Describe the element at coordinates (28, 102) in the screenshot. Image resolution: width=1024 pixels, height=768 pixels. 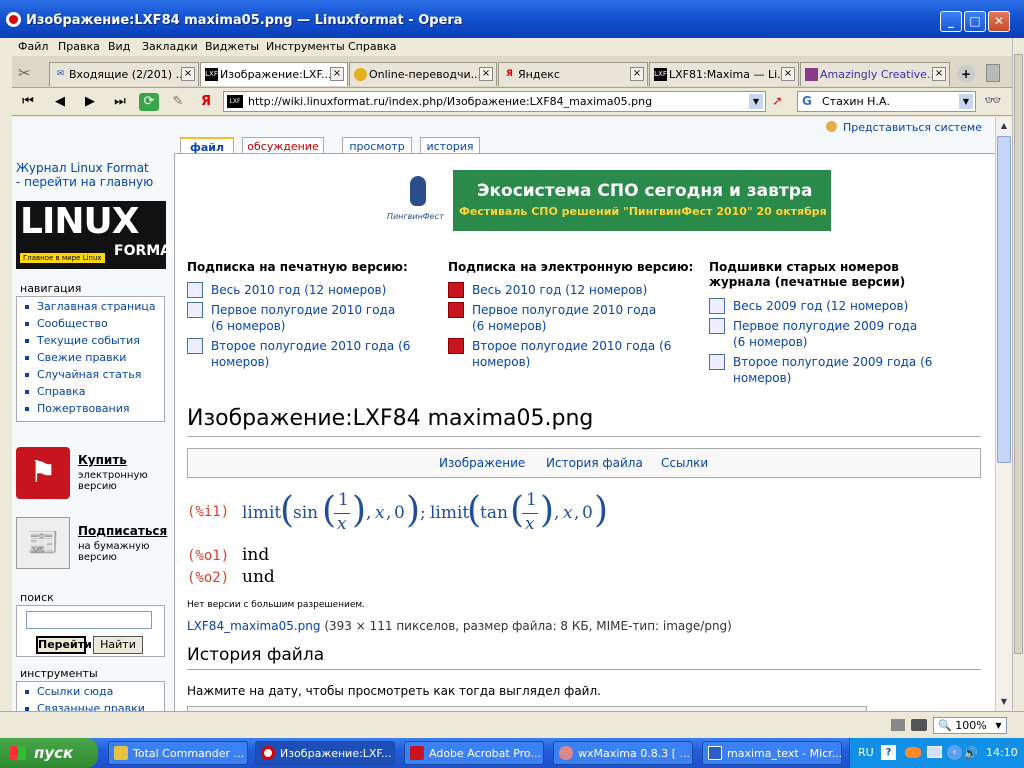
I see `rewind-icon: ⏮` at that location.